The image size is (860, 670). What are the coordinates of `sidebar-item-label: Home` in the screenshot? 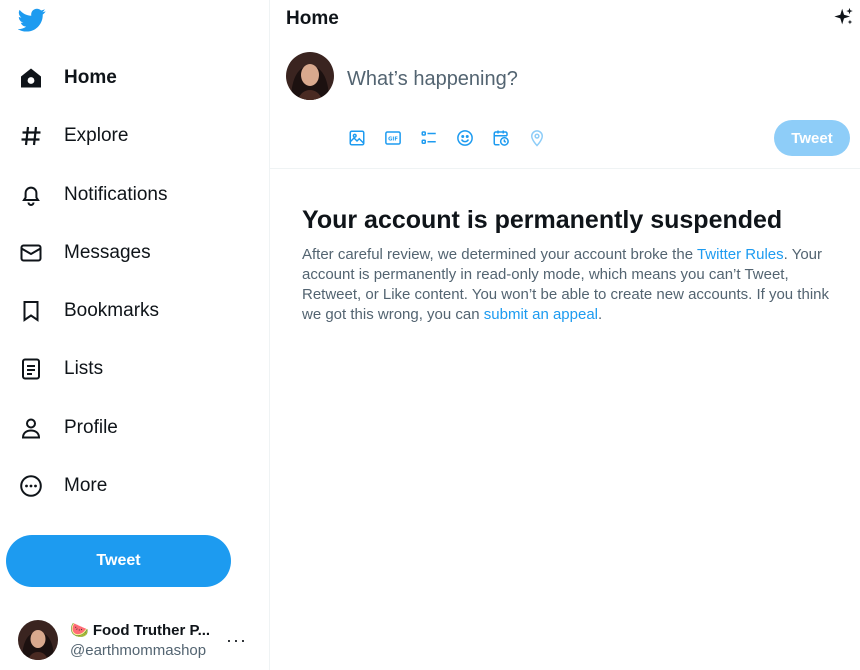 It's located at (90, 77).